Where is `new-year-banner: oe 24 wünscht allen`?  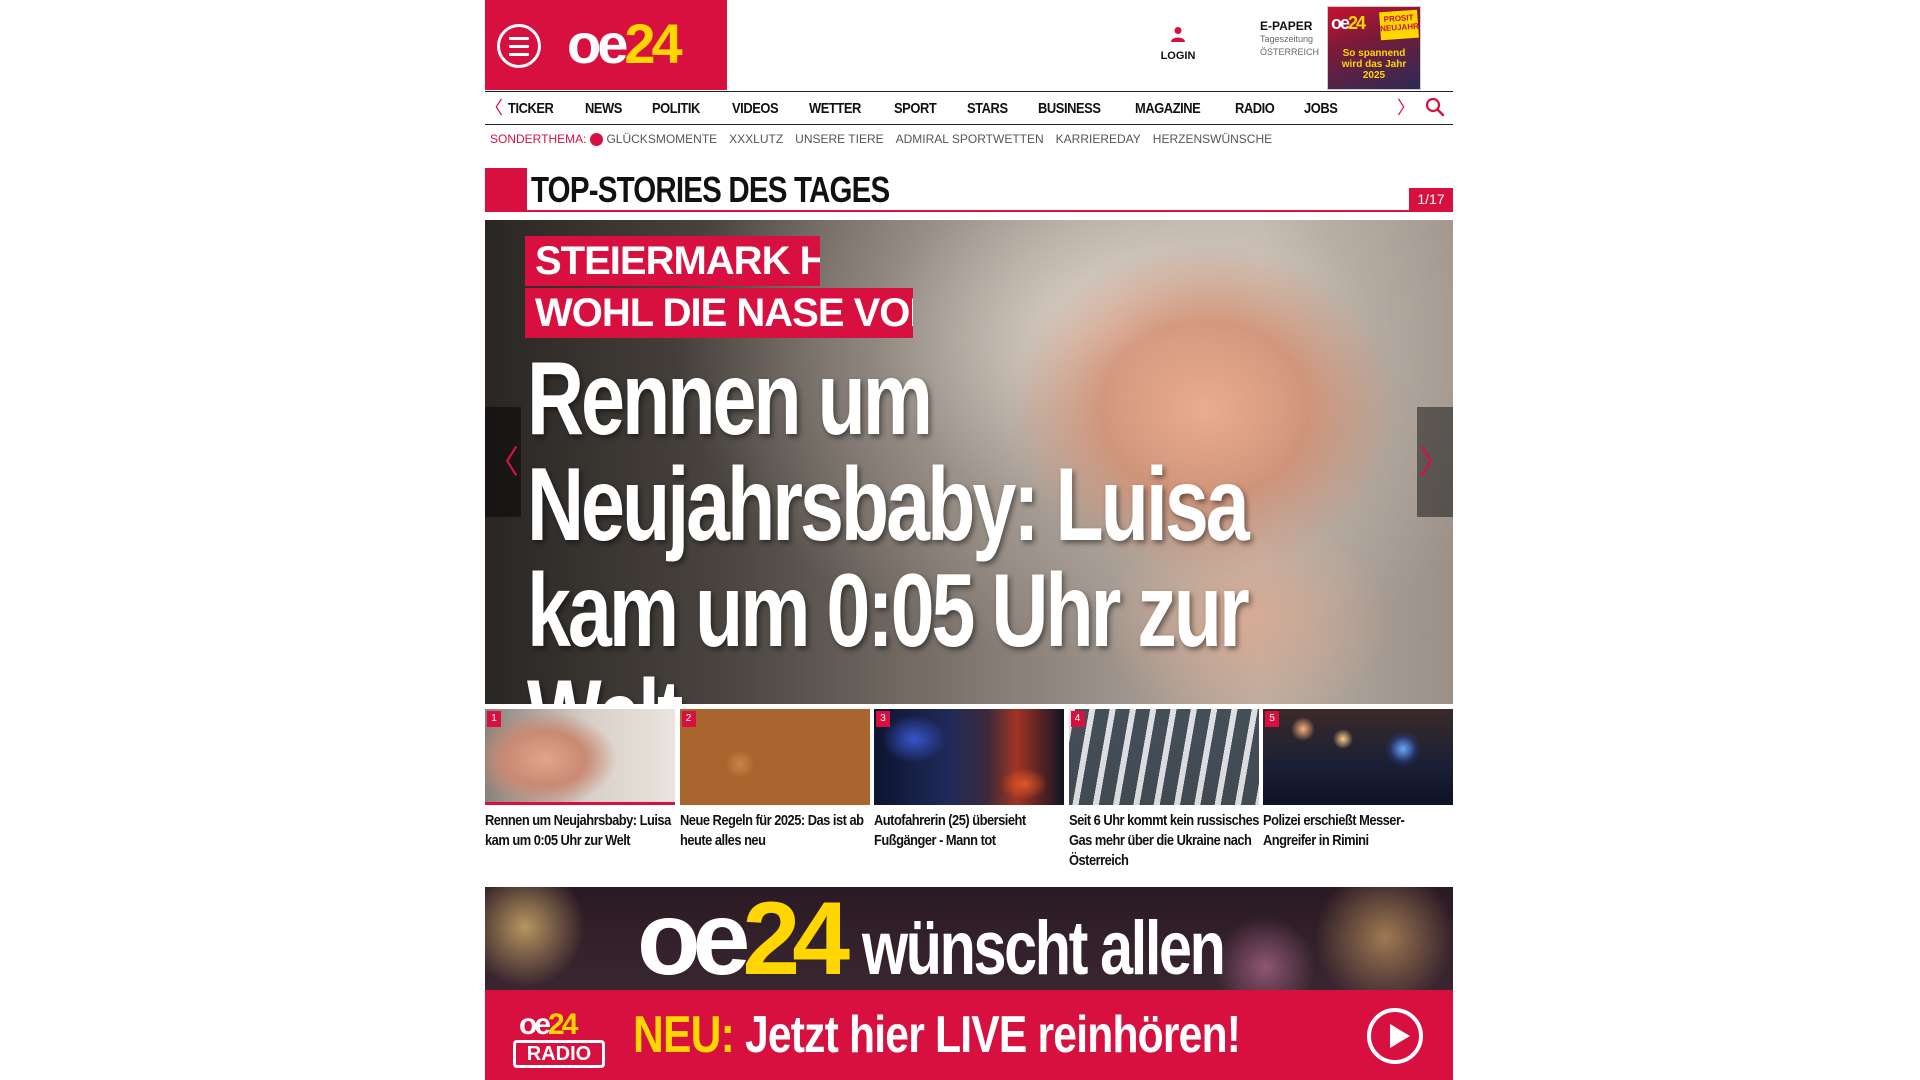 new-year-banner: oe 24 wünscht allen is located at coordinates (969, 939).